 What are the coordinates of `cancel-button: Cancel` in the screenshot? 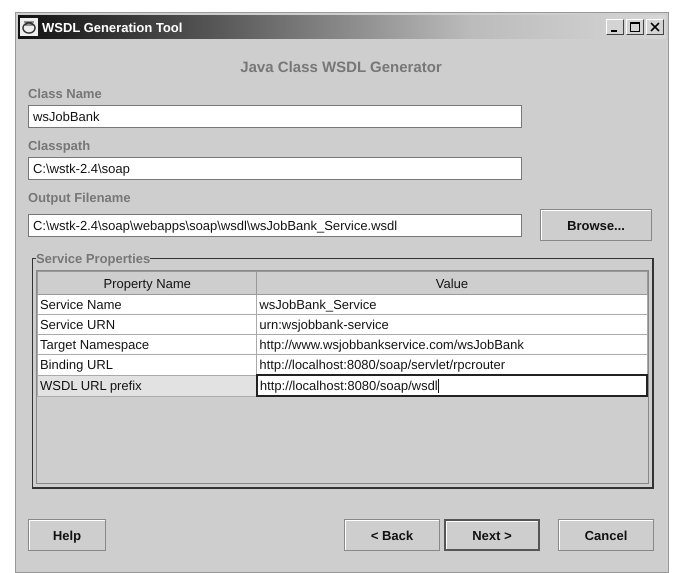 It's located at (606, 535).